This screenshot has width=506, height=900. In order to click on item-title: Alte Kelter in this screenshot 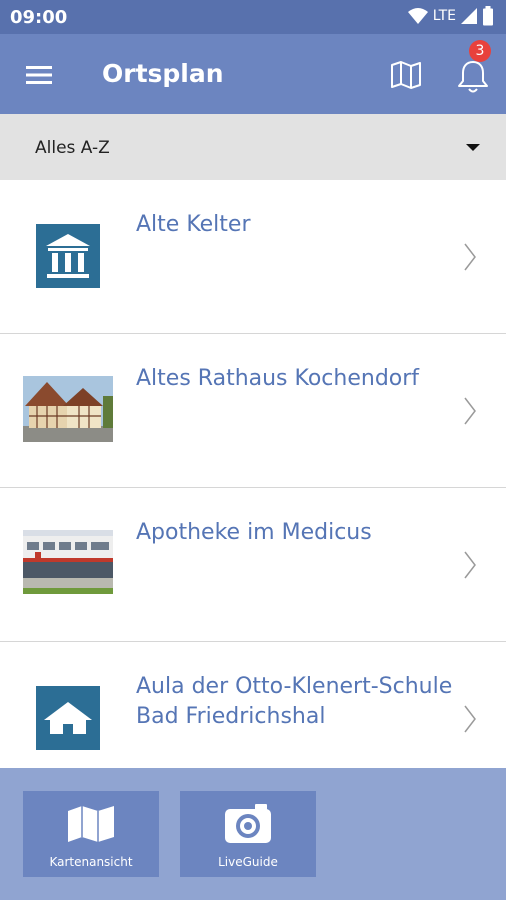, I will do `click(193, 224)`.